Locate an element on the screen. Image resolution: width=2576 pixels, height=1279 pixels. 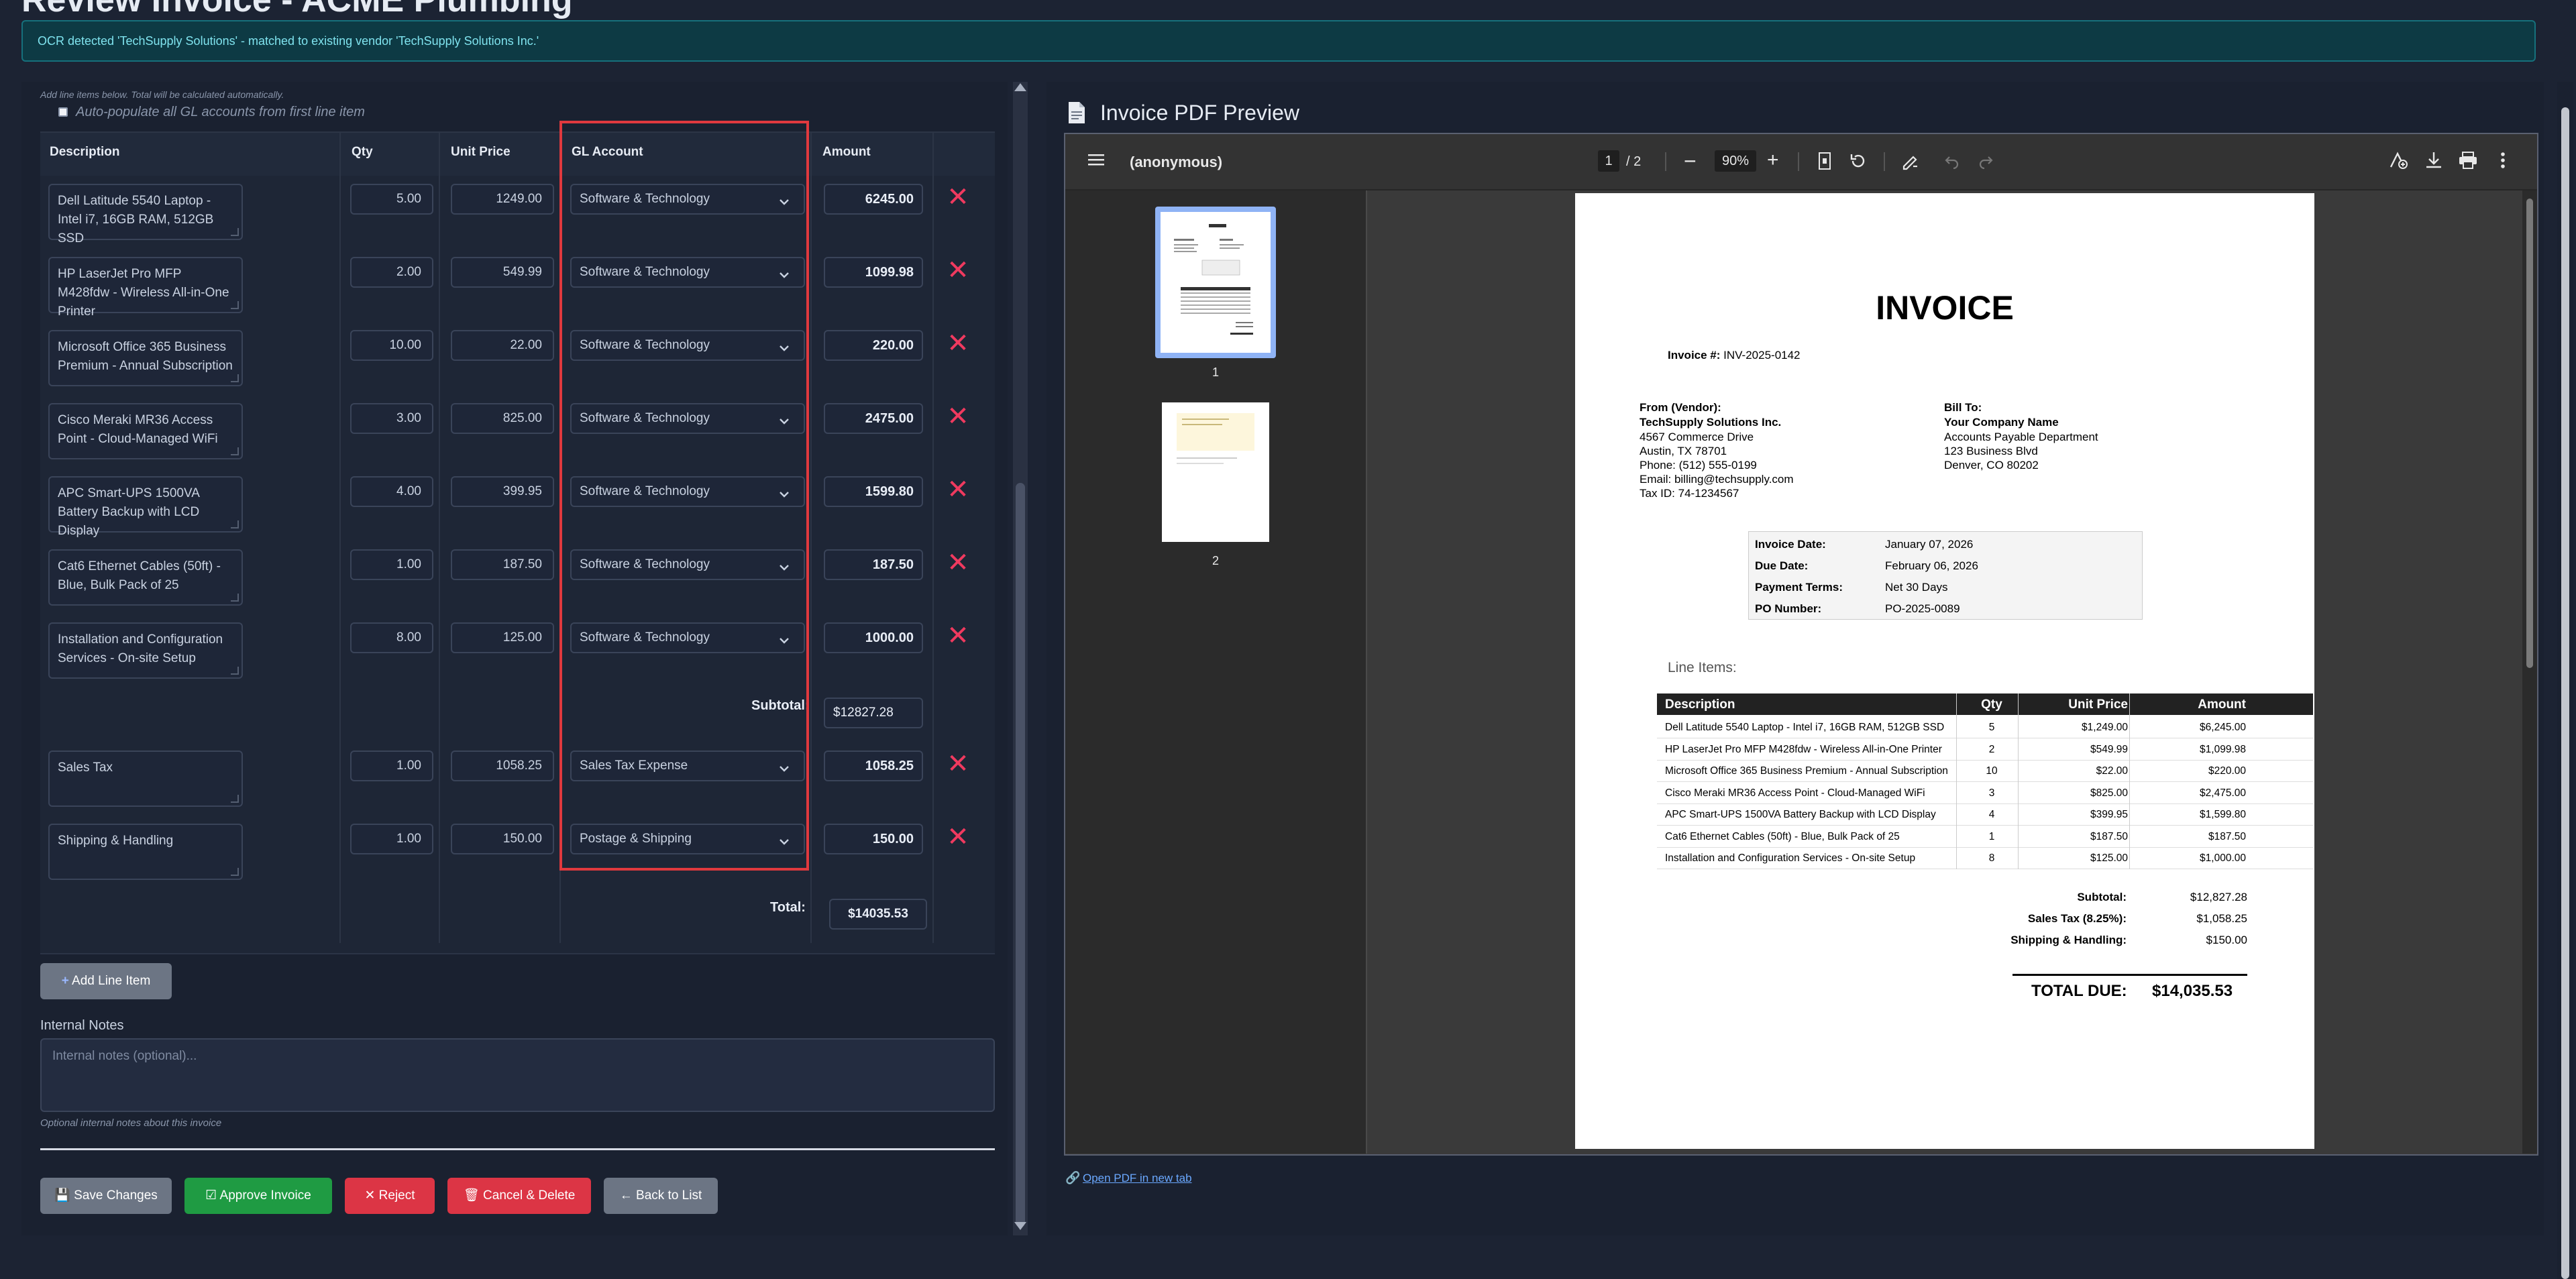
line-item-unit-price-input: 1058.25 is located at coordinates (502, 765).